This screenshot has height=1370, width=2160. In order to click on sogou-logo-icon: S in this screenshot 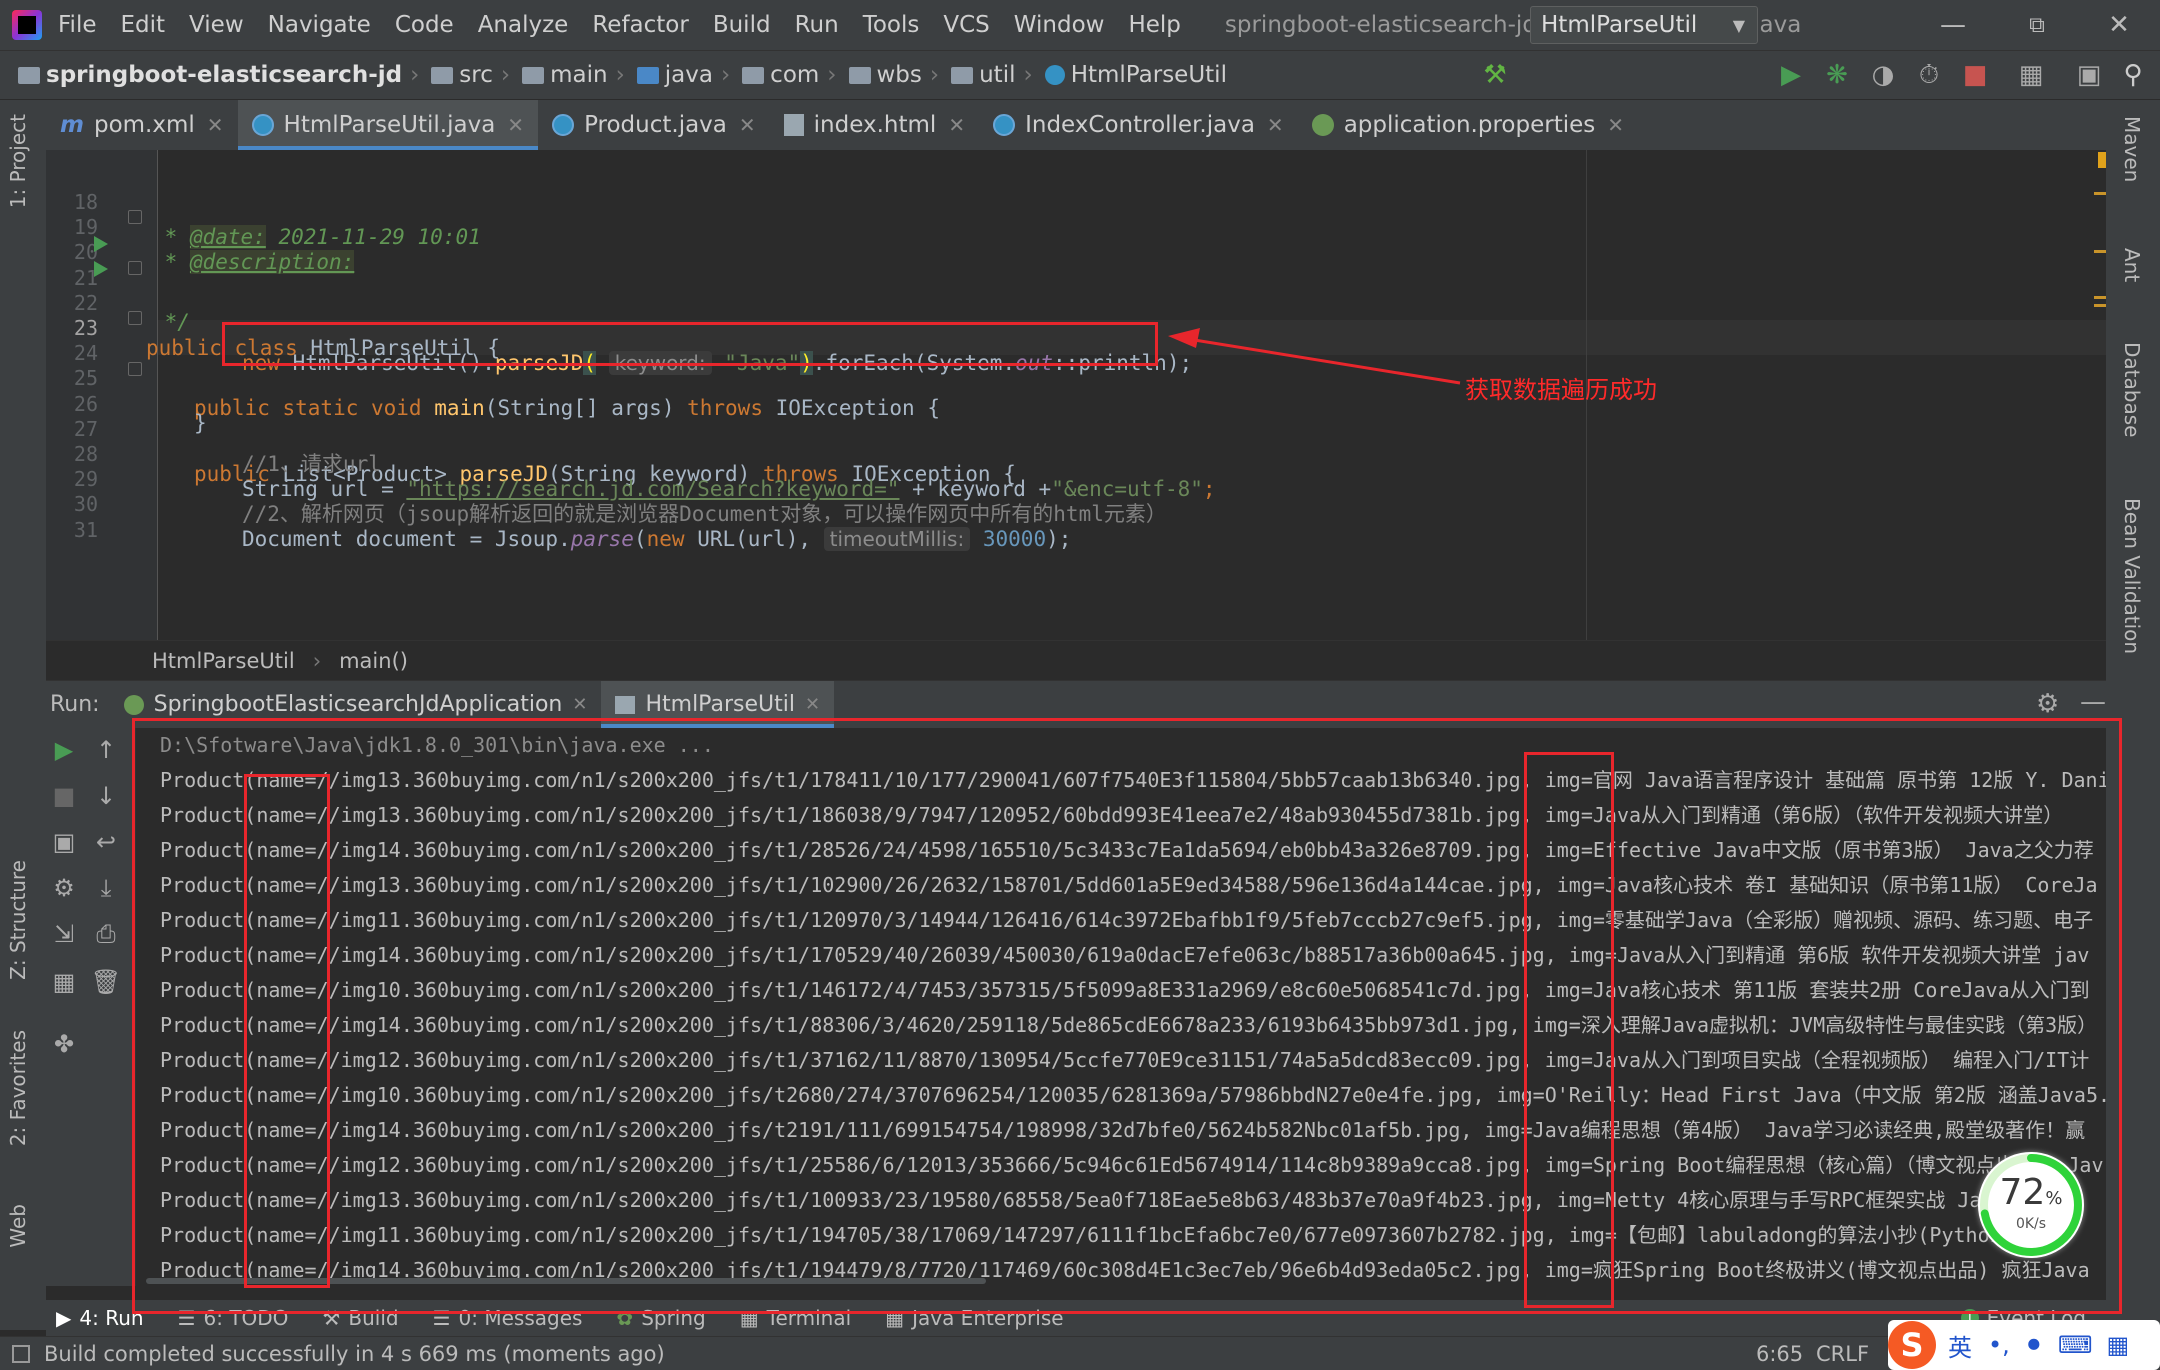, I will do `click(1912, 1345)`.